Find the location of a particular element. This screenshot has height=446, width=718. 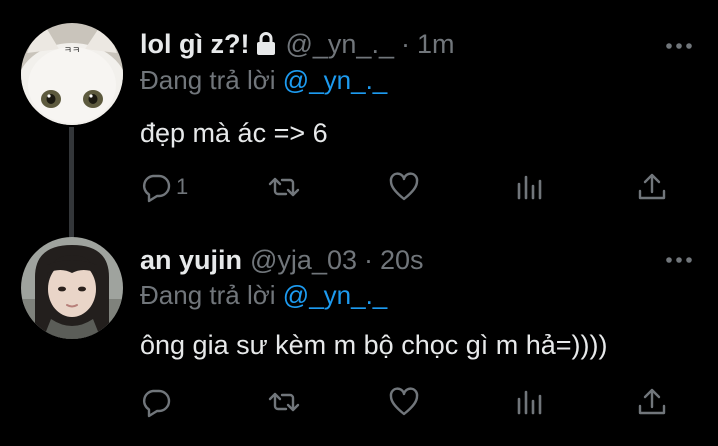

avatar is located at coordinates (72, 288).